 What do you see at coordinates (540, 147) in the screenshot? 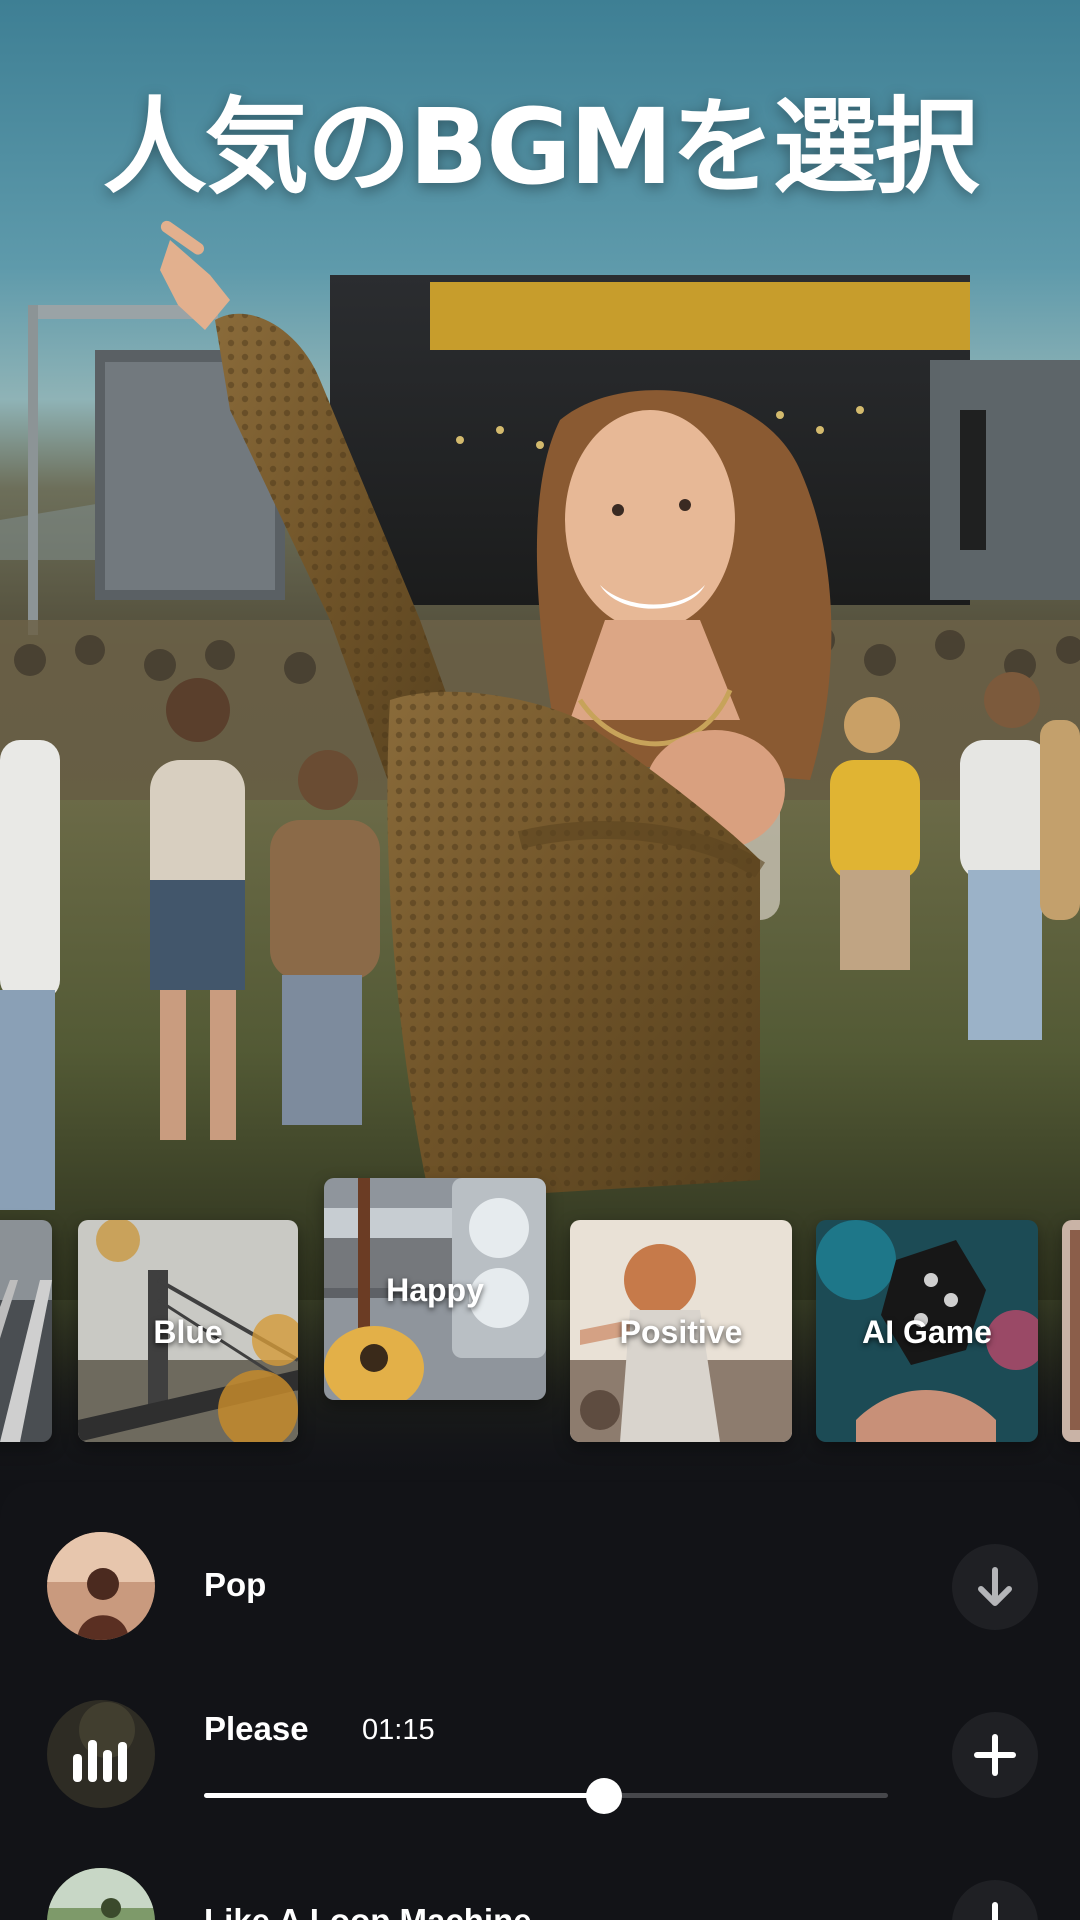
I see `headline: 人気のBGMを選択` at bounding box center [540, 147].